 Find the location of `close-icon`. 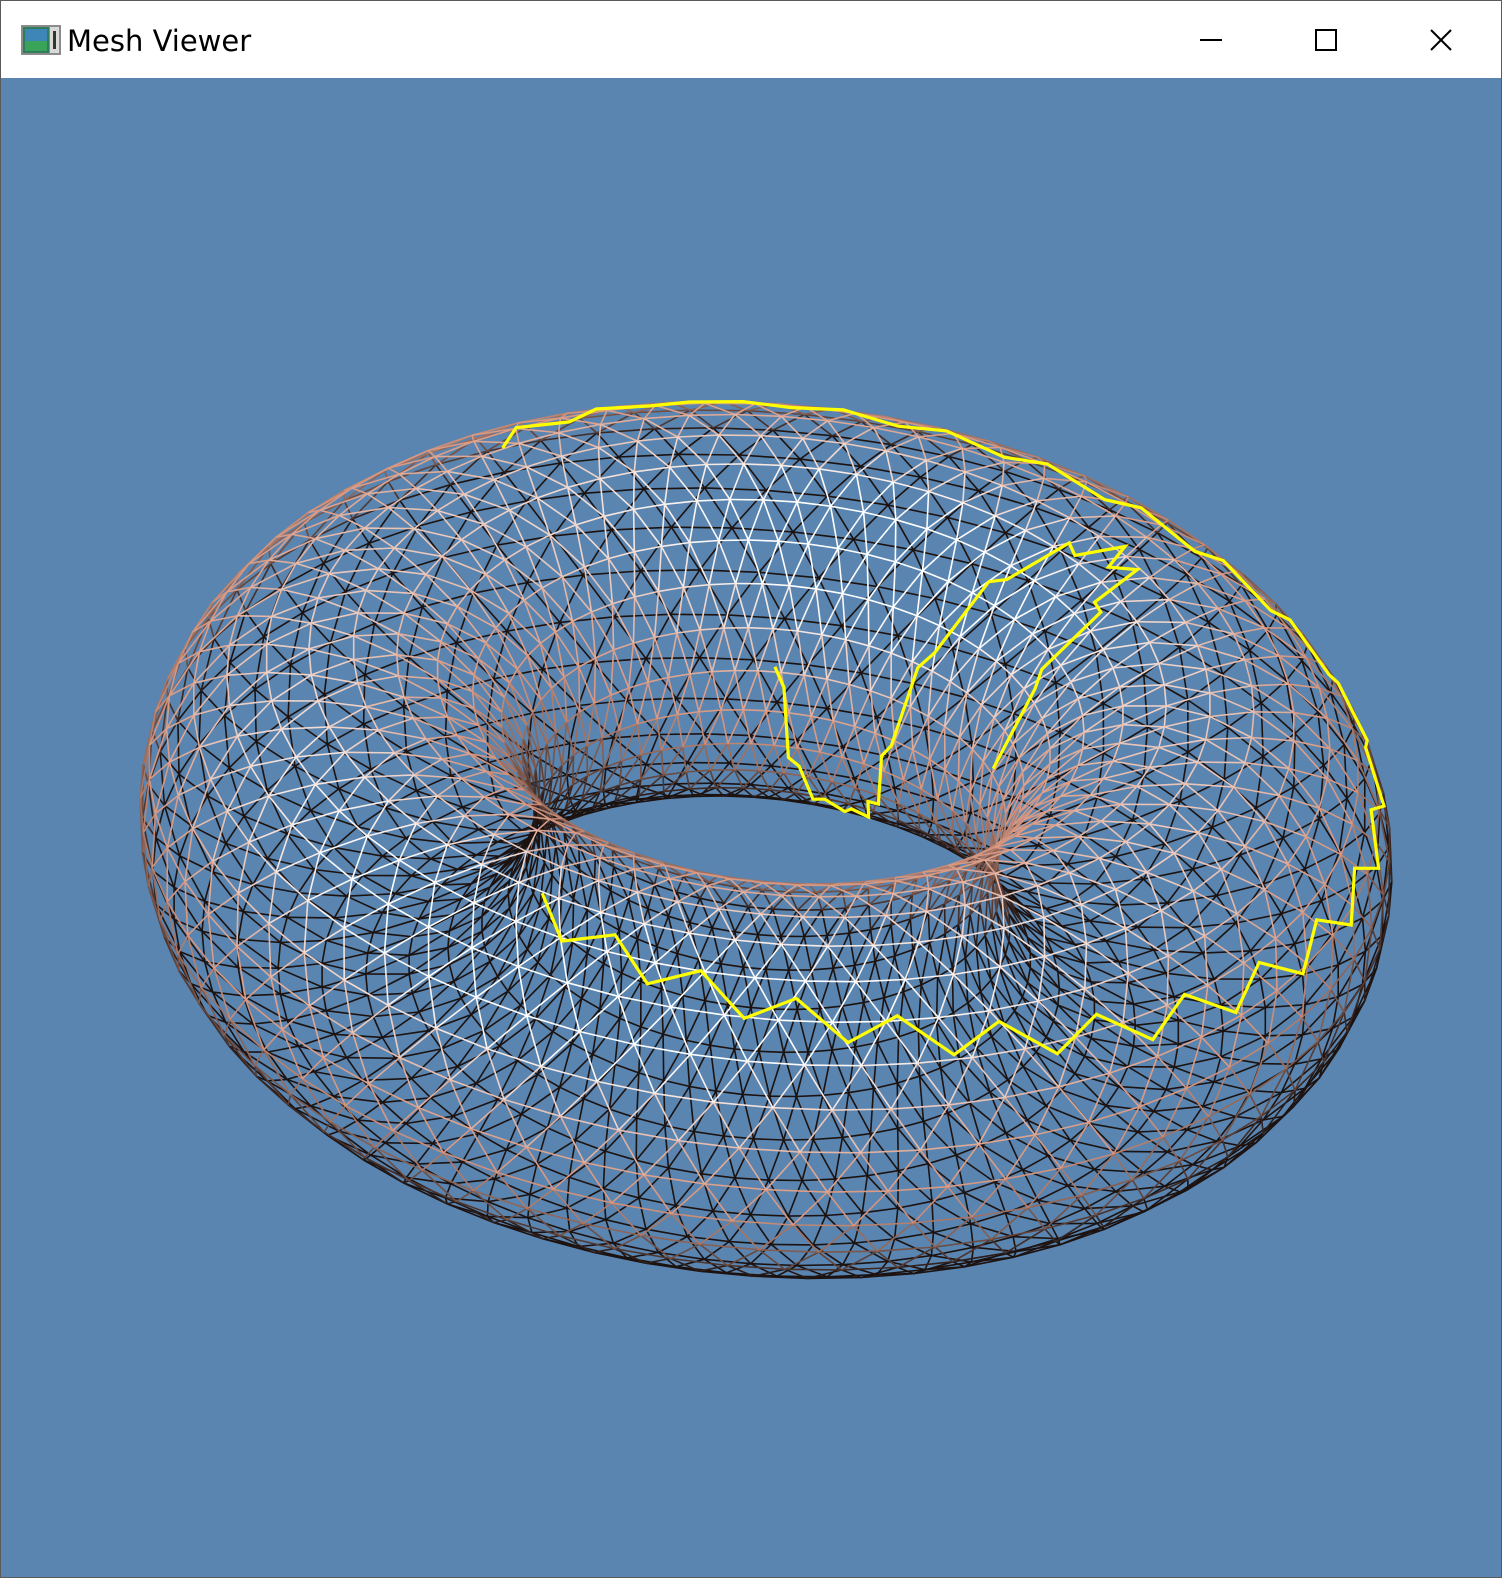

close-icon is located at coordinates (1441, 39).